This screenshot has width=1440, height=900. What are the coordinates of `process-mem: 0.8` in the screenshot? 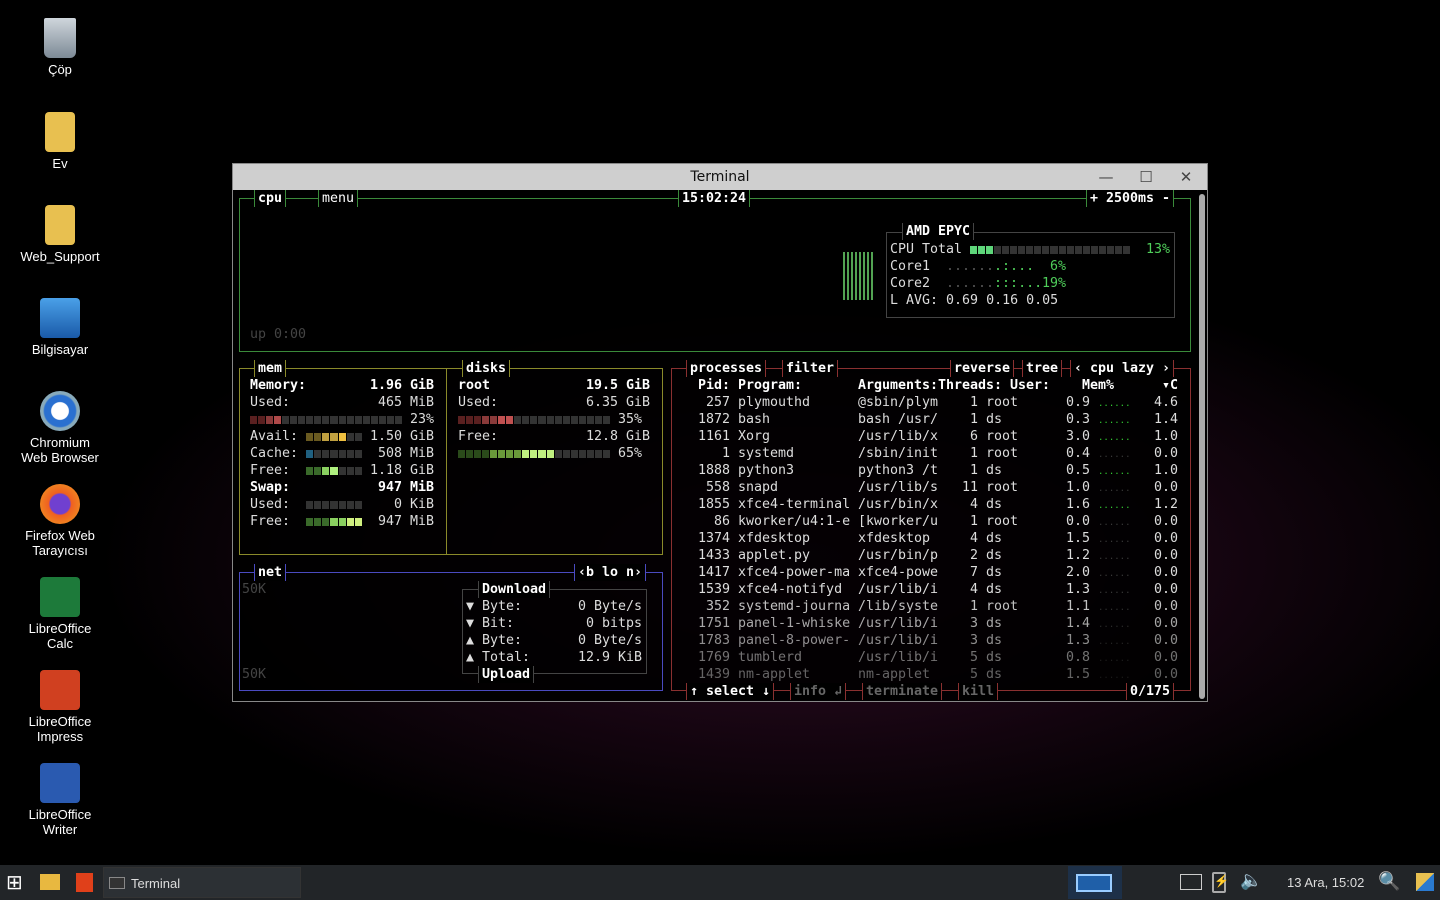 It's located at (1077, 657).